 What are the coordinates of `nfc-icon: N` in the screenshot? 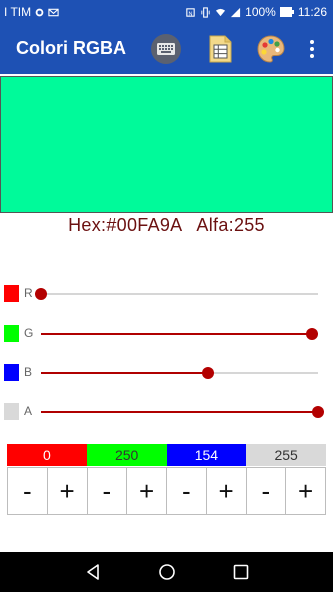 It's located at (190, 12).